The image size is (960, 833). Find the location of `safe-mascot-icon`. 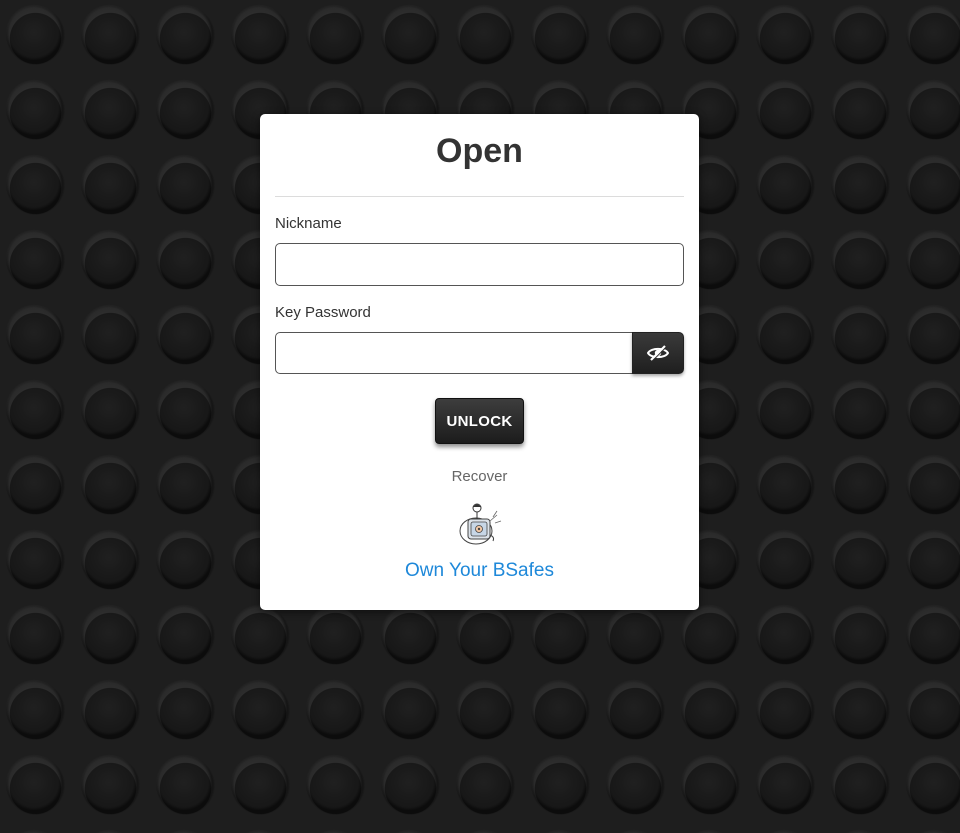

safe-mascot-icon is located at coordinates (480, 524).